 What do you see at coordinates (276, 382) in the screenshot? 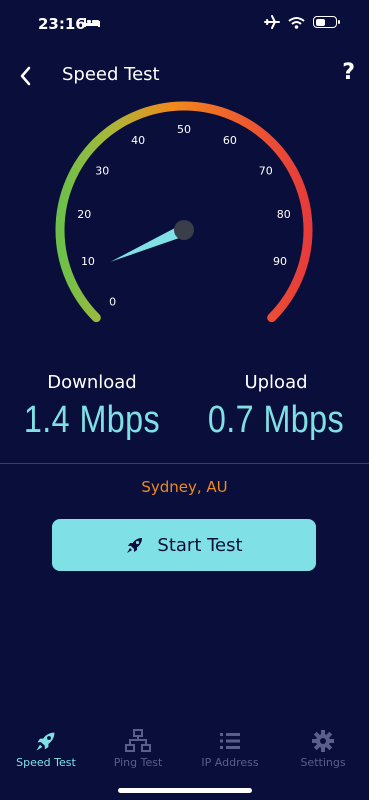
I see `upload-label: Upload` at bounding box center [276, 382].